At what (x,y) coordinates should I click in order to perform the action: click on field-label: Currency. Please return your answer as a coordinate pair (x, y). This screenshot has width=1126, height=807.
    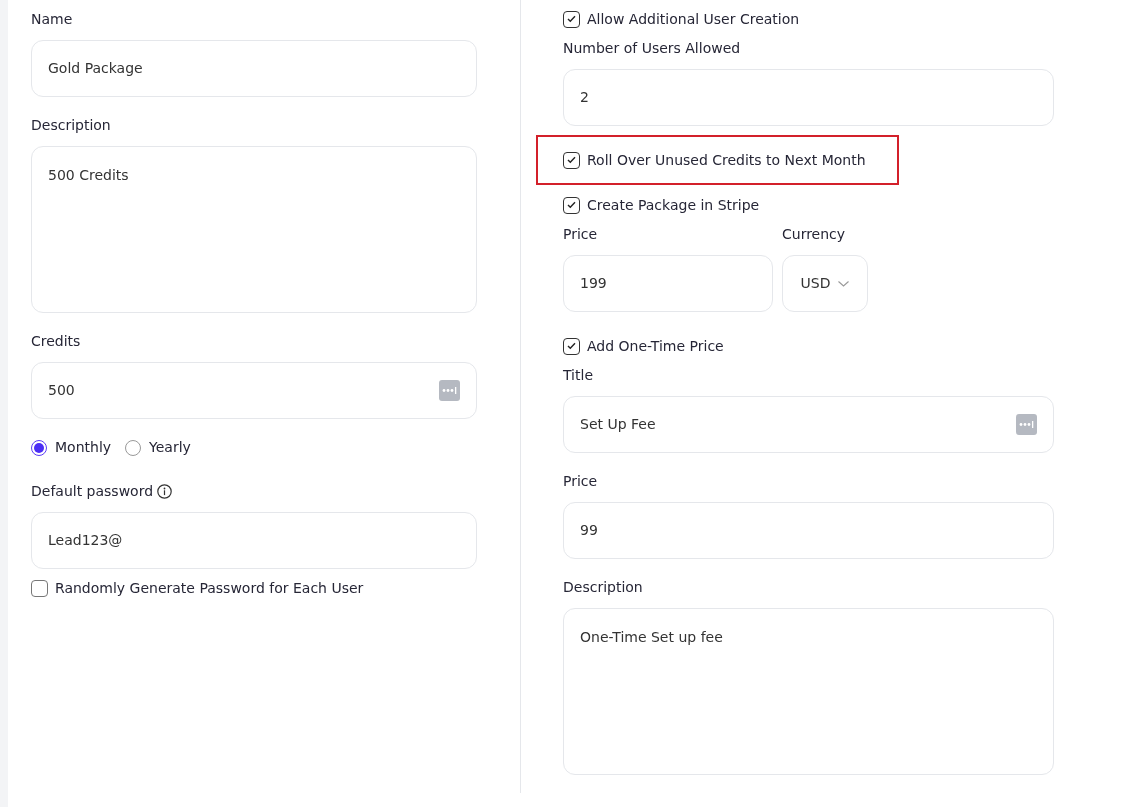
    Looking at the image, I should click on (814, 234).